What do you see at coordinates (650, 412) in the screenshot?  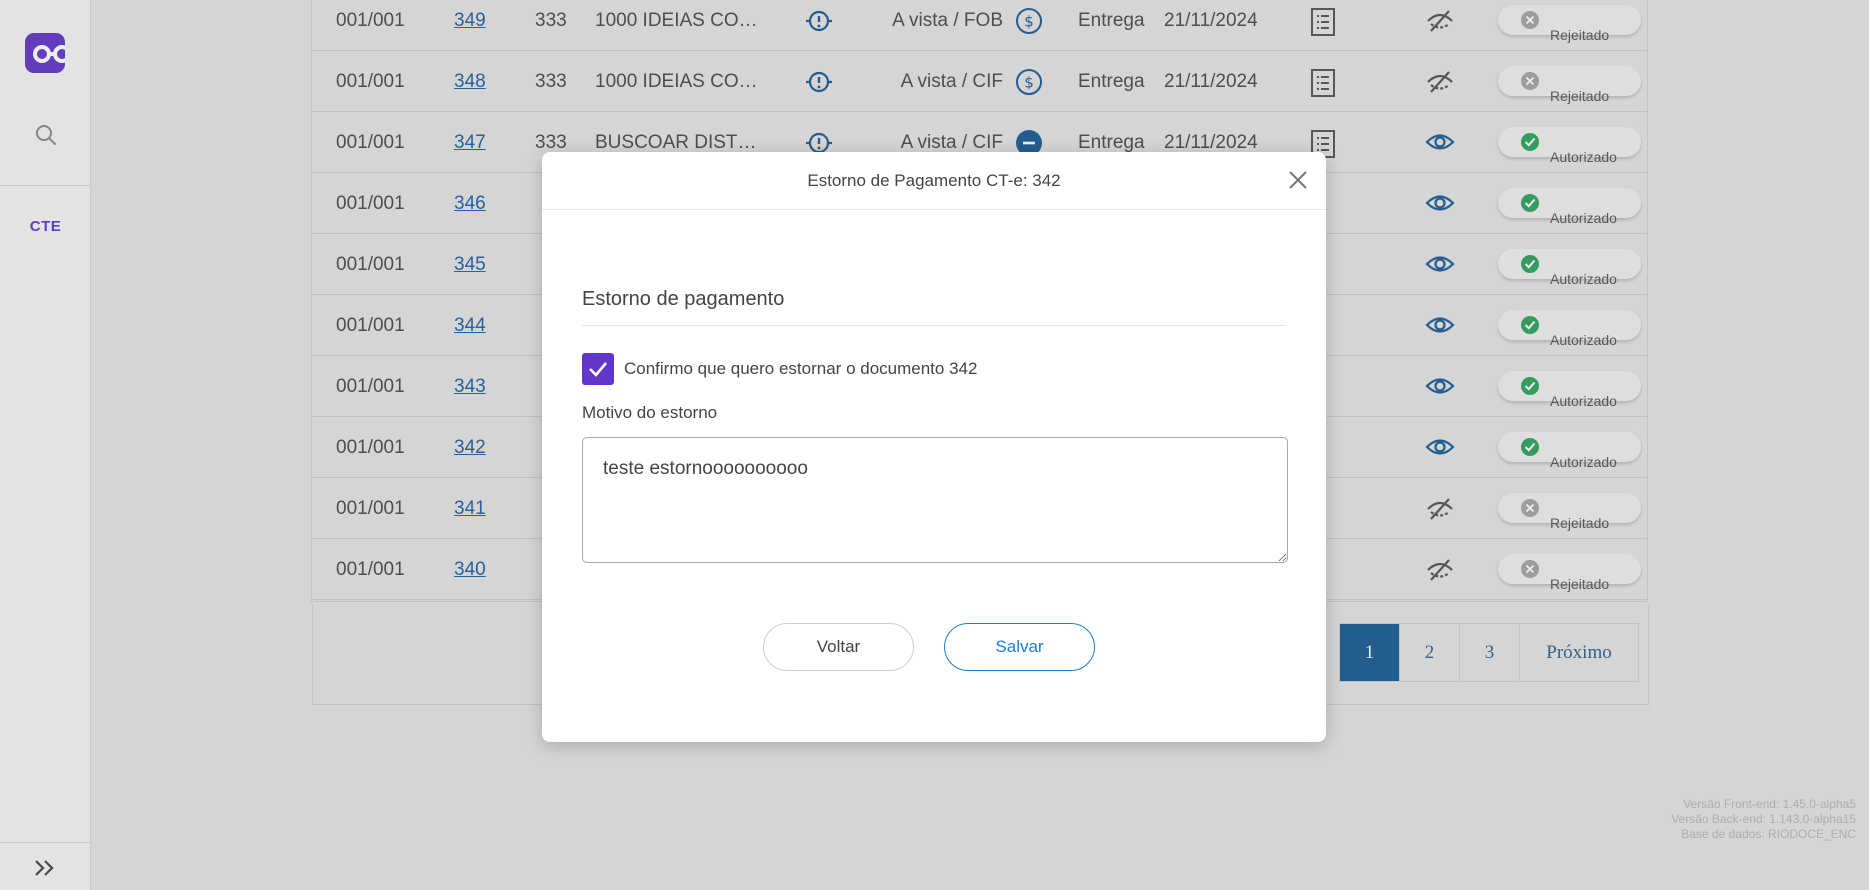 I see `reason-label: Motivo do estorno` at bounding box center [650, 412].